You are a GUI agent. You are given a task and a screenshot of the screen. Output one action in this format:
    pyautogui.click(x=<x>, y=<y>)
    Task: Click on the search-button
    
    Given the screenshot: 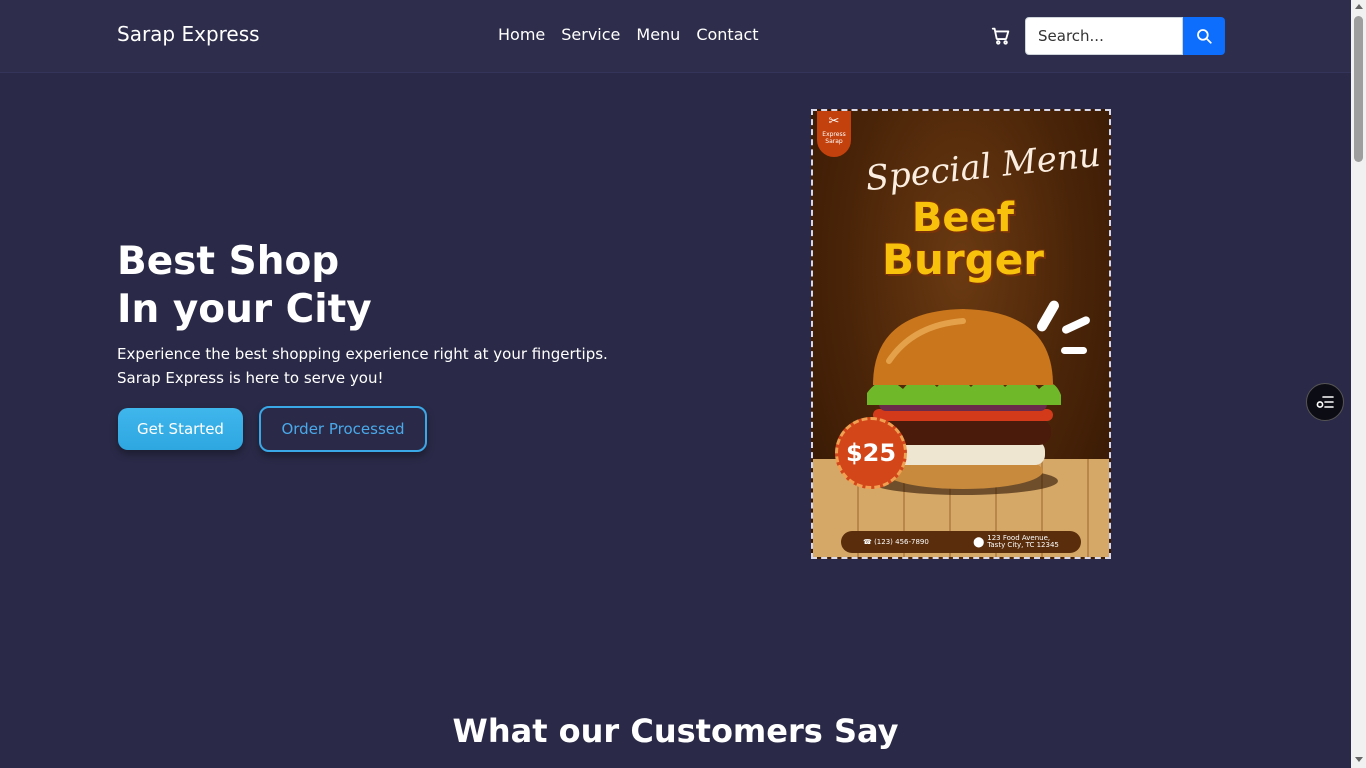 What is the action you would take?
    pyautogui.click(x=1204, y=36)
    